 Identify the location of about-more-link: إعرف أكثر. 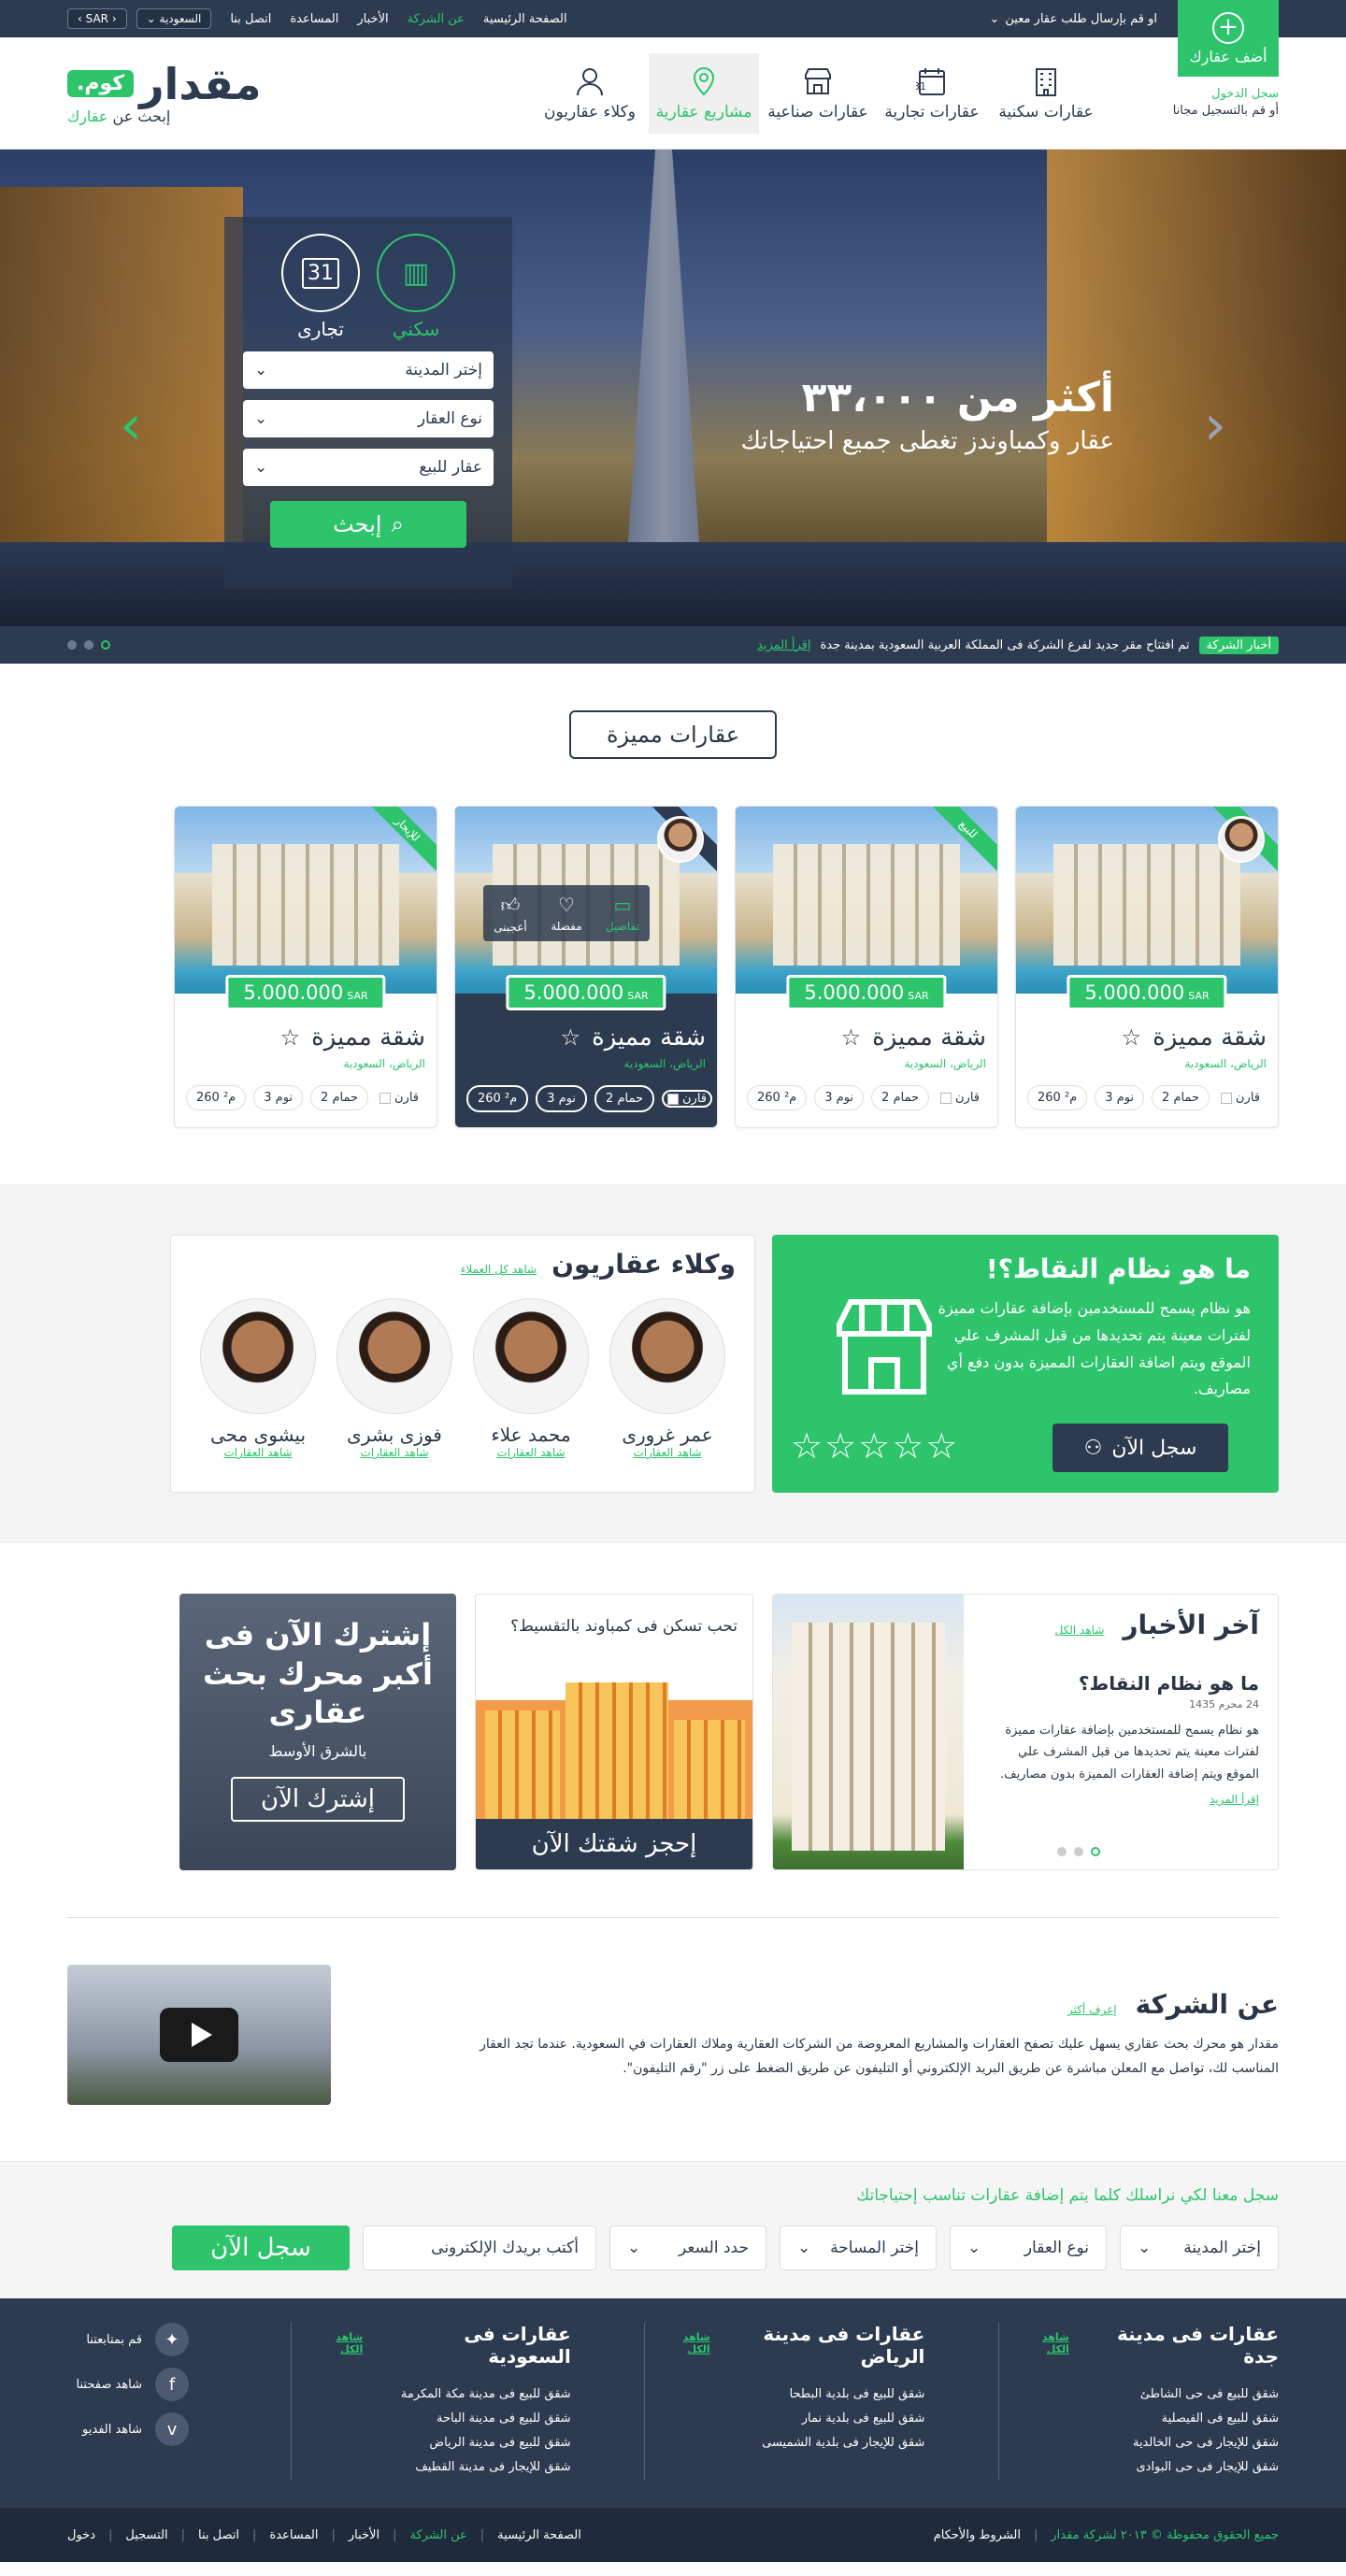
(1092, 2009).